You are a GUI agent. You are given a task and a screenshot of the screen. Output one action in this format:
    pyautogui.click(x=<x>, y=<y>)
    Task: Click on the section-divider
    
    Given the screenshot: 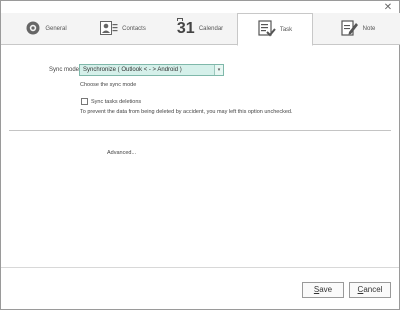 What is the action you would take?
    pyautogui.click(x=200, y=130)
    